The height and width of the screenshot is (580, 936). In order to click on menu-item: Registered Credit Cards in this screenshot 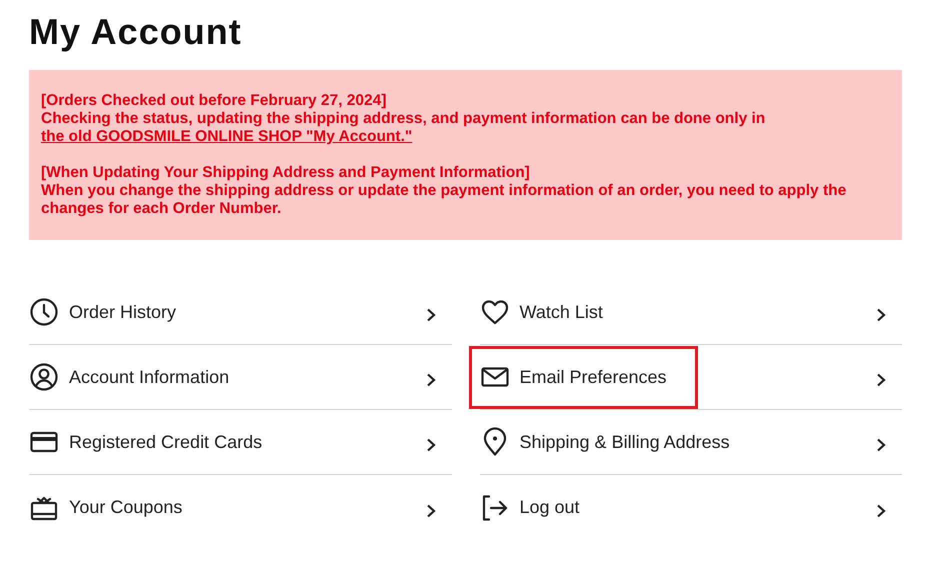, I will do `click(240, 442)`.